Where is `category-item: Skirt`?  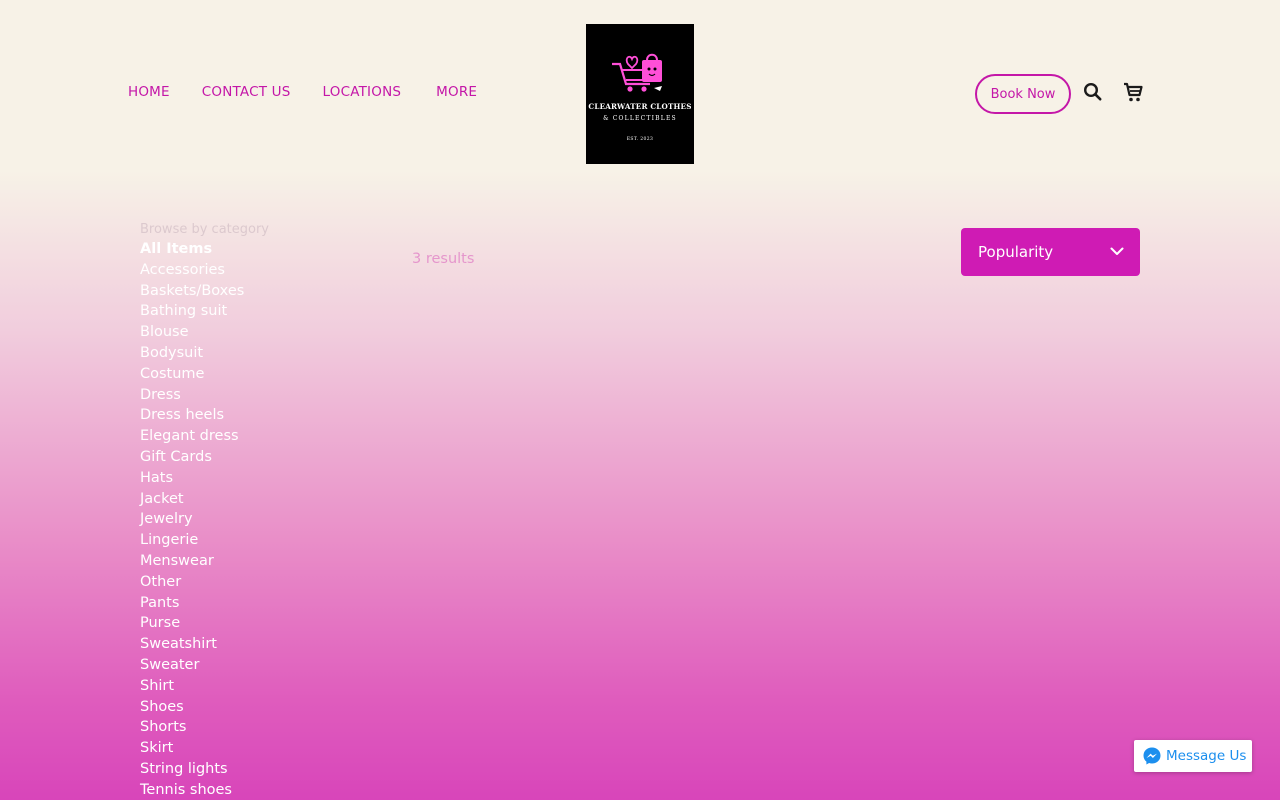 category-item: Skirt is located at coordinates (204, 748).